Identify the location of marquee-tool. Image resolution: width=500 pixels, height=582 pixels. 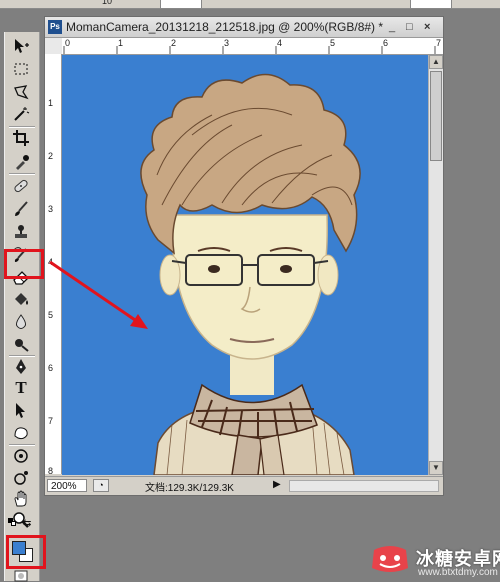
(21, 69).